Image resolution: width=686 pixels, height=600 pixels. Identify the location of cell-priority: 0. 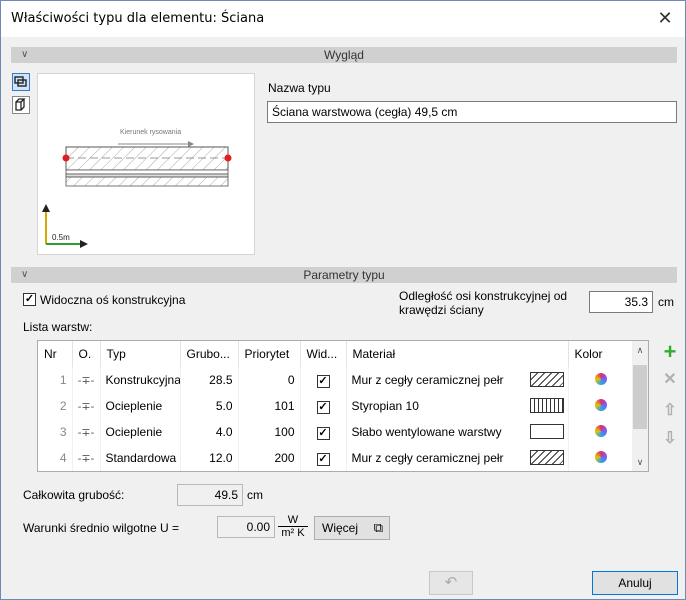
(269, 380).